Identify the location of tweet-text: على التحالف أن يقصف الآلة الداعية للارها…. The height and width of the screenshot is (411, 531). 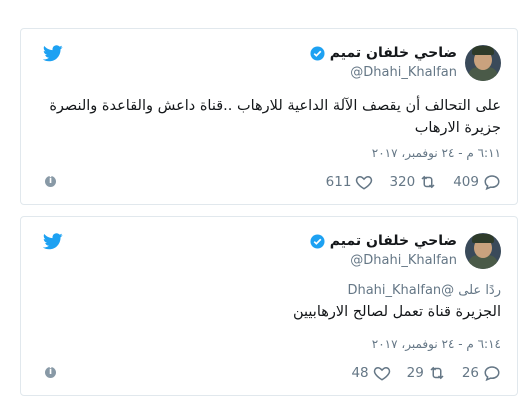
(275, 117).